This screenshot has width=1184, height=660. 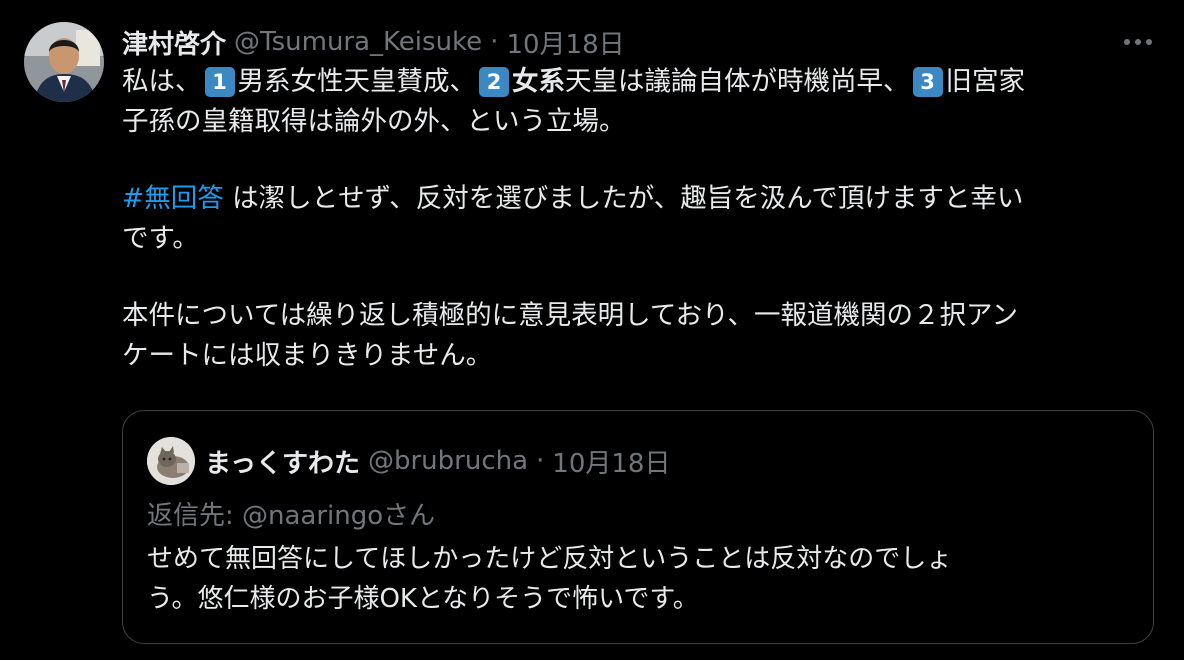 I want to click on tweet-line-5: 本件については繰り返し積極的に意見表明しており、一報道機関の２択アン, so click(x=570, y=315).